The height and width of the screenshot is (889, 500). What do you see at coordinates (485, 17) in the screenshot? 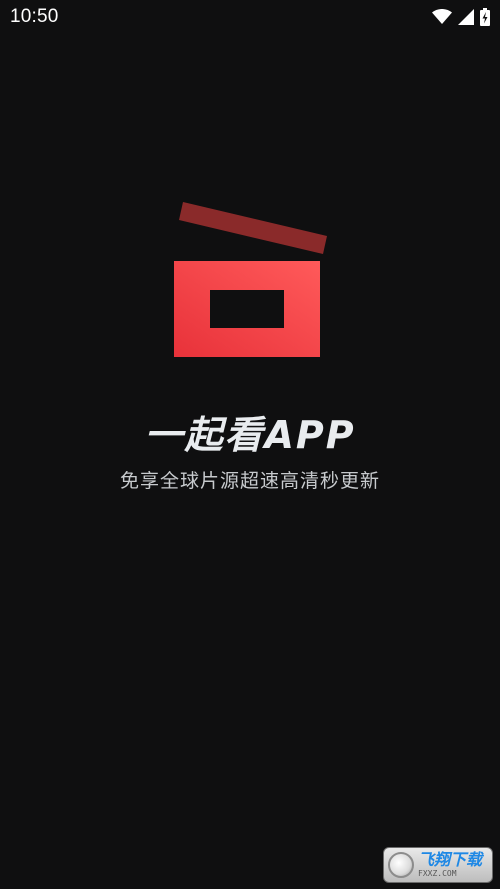
I see `battery-charging-icon` at bounding box center [485, 17].